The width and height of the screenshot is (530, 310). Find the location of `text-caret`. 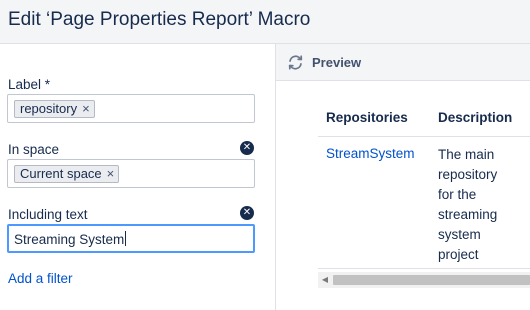

text-caret is located at coordinates (126, 238).